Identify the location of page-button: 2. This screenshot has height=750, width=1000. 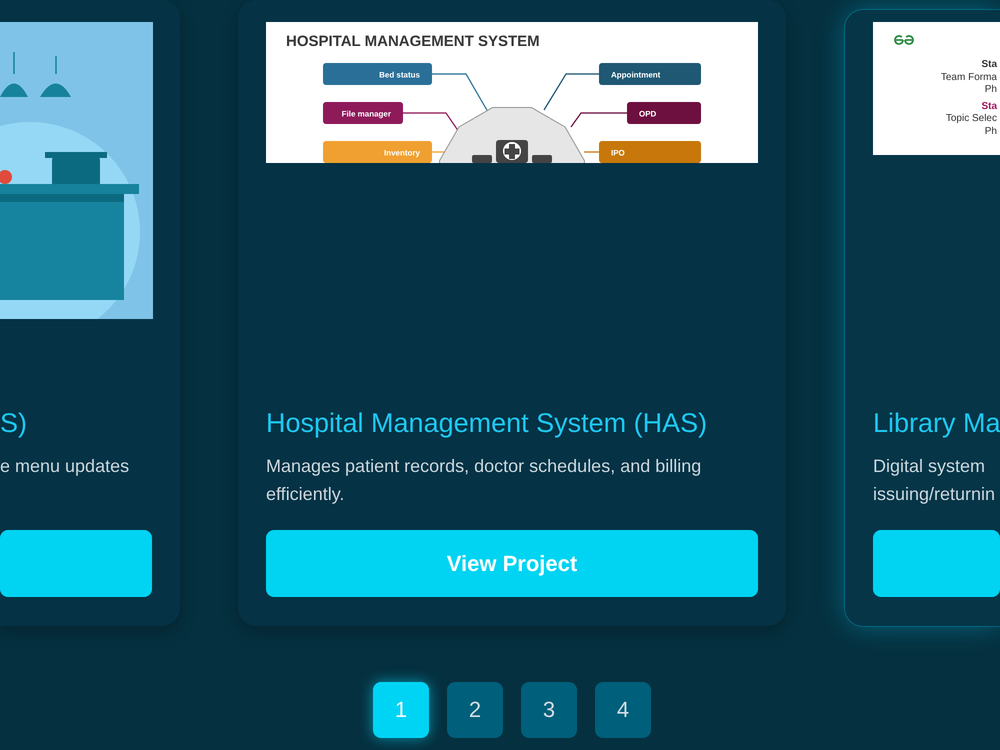
(475, 710).